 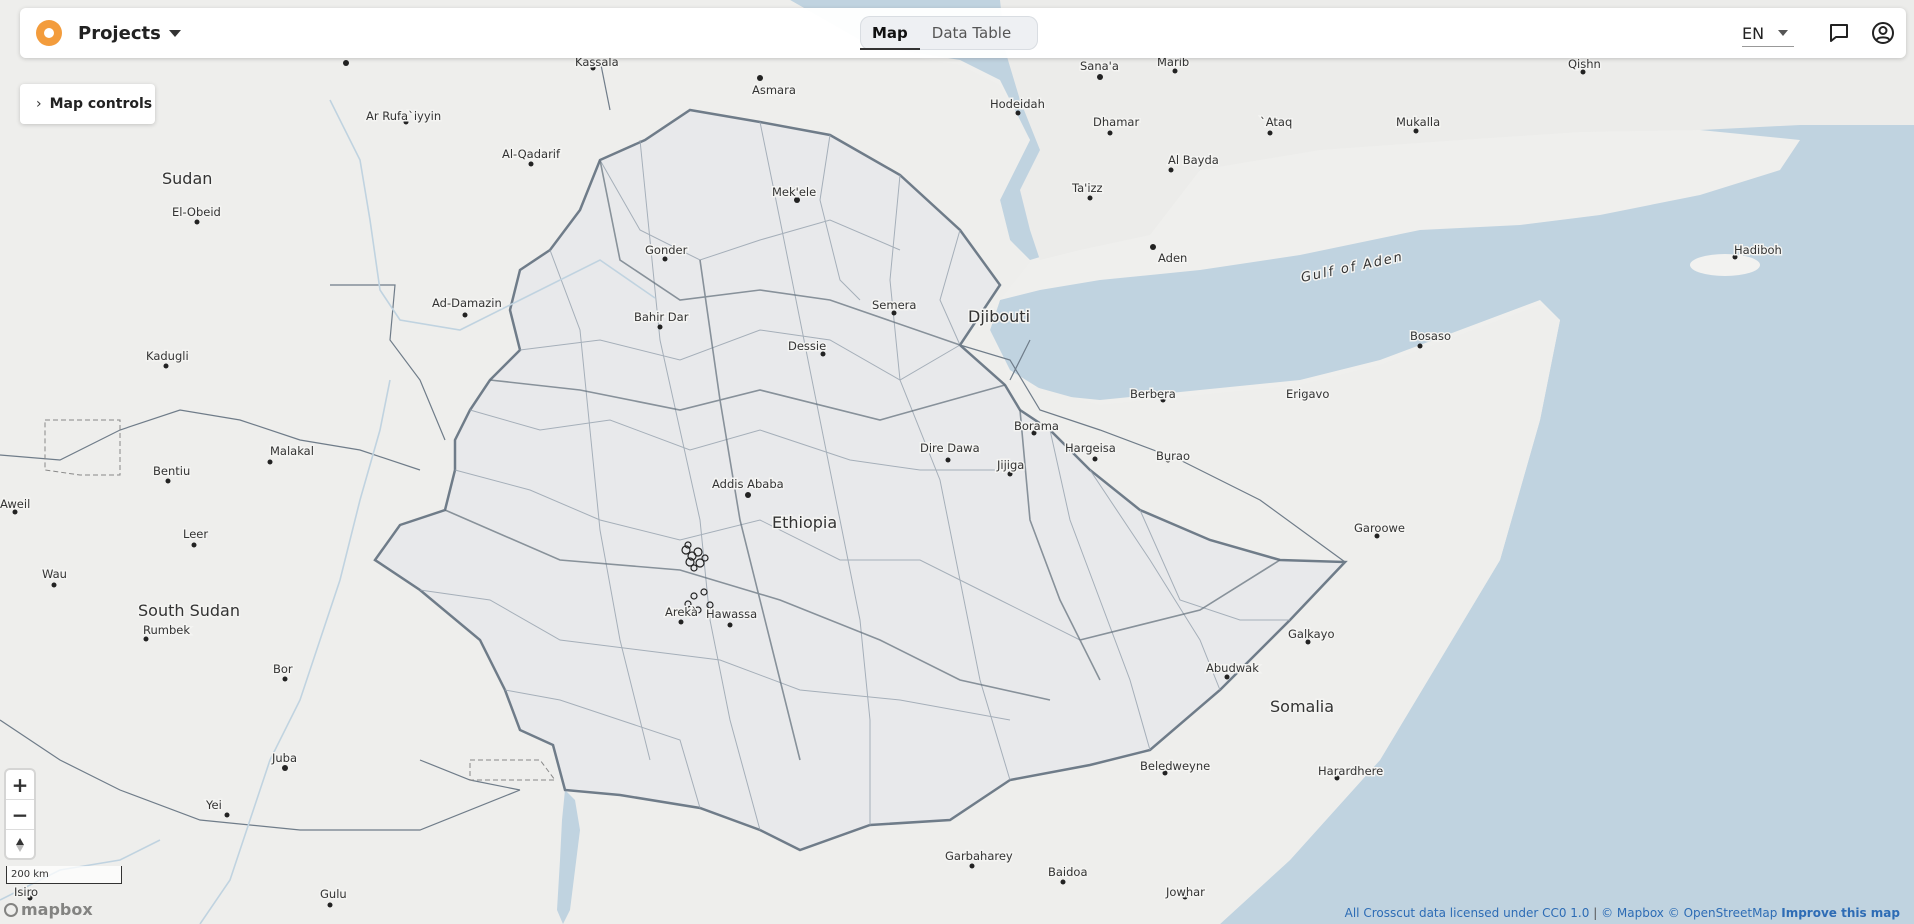 What do you see at coordinates (1632, 913) in the screenshot?
I see `mapbox-copyright-link: © Mapbox` at bounding box center [1632, 913].